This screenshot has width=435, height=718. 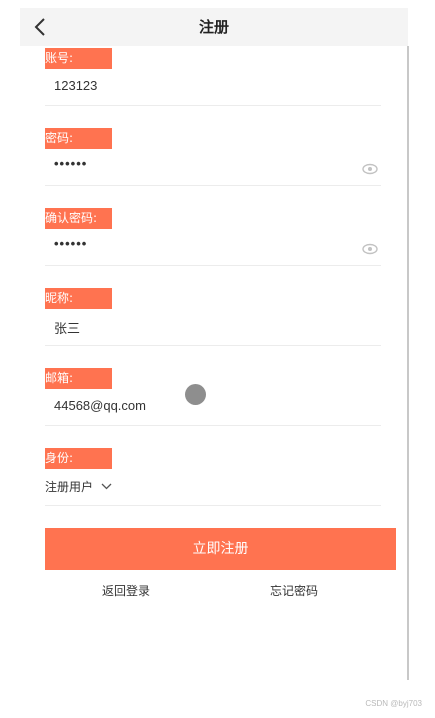 I want to click on page-title: 注册, so click(x=213, y=27).